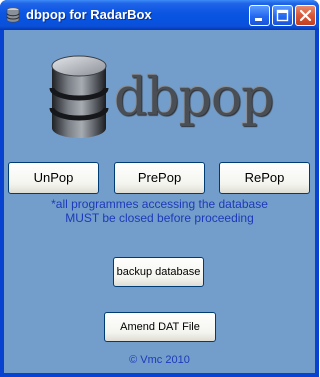 This screenshot has height=377, width=320. Describe the element at coordinates (160, 327) in the screenshot. I see `amend-dat-file-button: Amend DAT File` at that location.